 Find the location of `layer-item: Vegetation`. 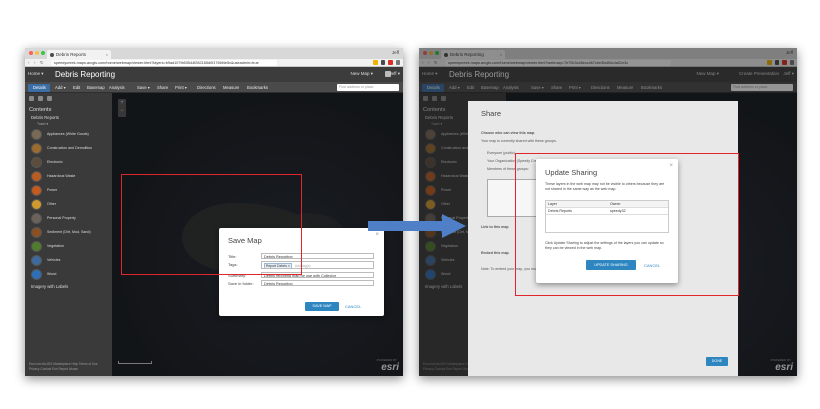

layer-item: Vegetation is located at coordinates (68, 247).